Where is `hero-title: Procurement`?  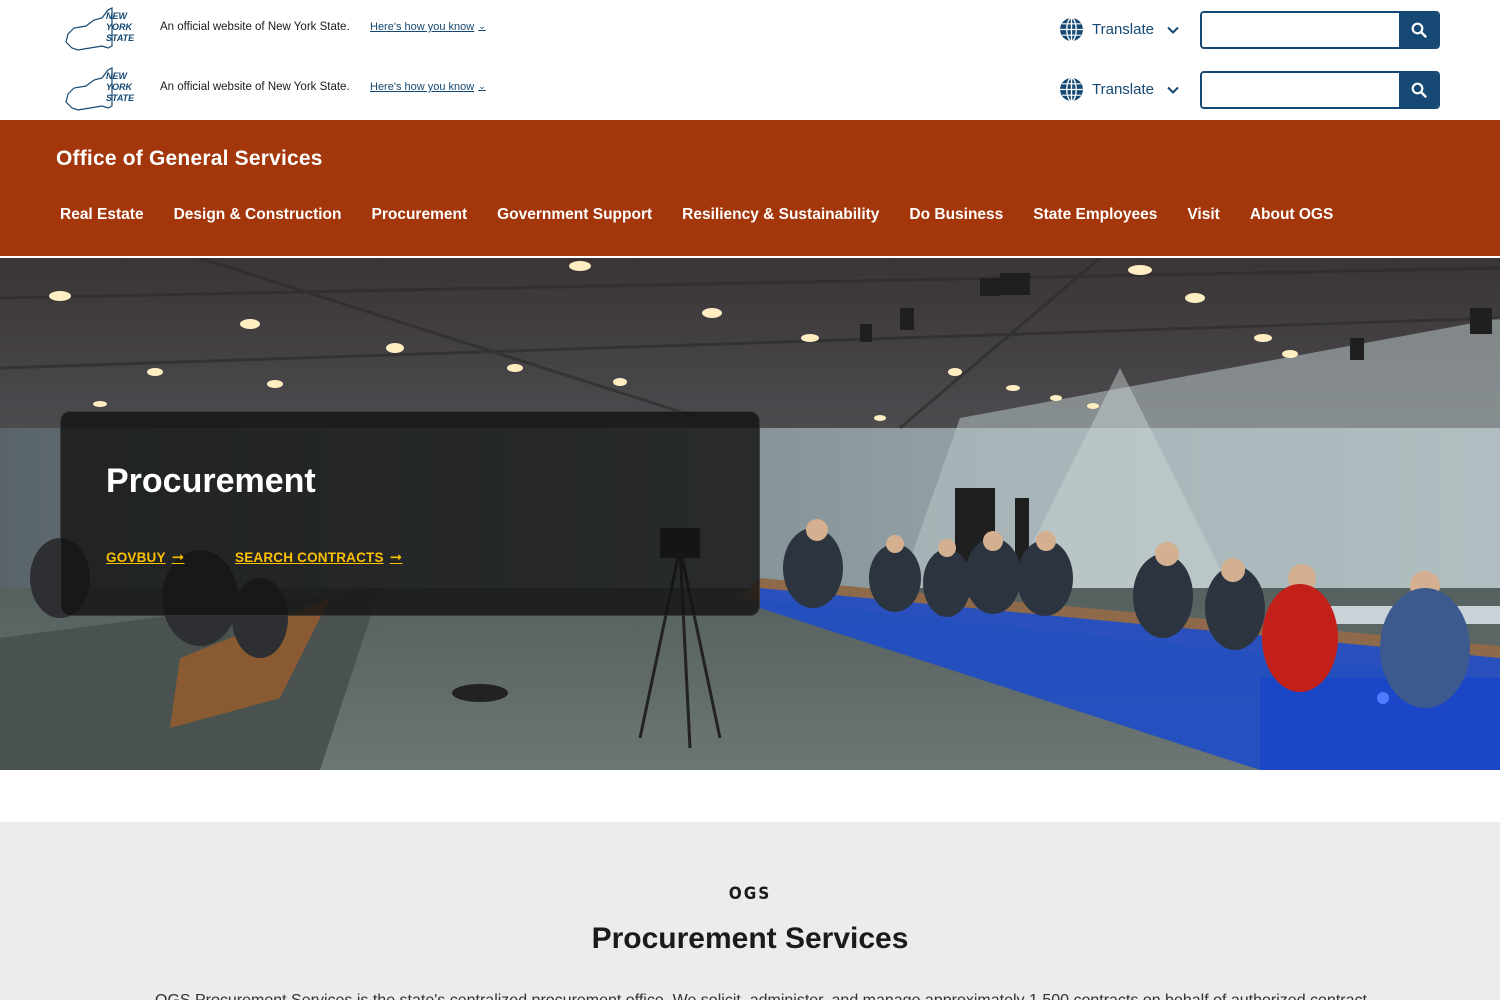 hero-title: Procurement is located at coordinates (211, 481).